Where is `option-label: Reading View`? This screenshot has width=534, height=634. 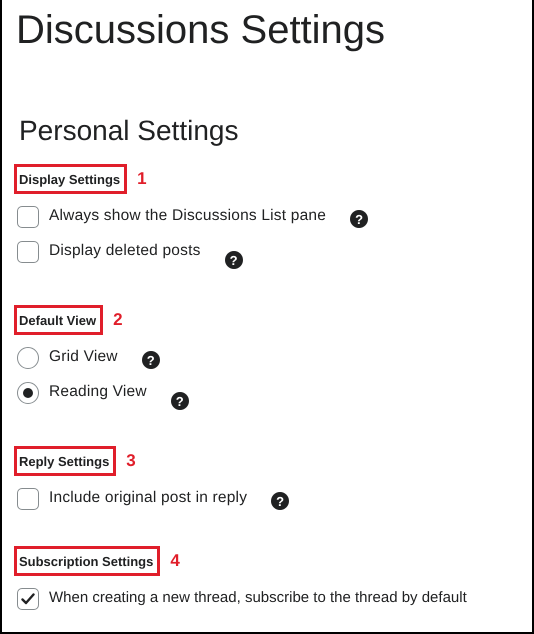 option-label: Reading View is located at coordinates (98, 392).